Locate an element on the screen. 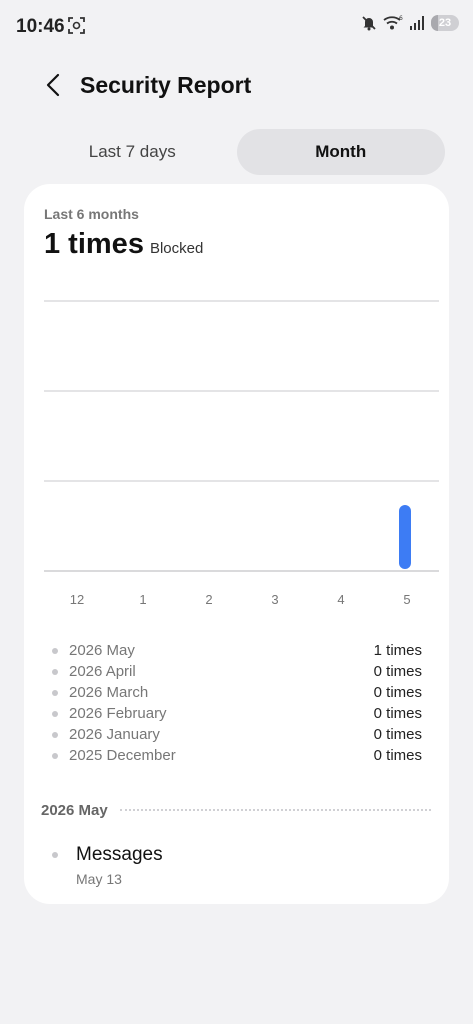 The width and height of the screenshot is (473, 1024). screenshot-icon is located at coordinates (76, 25).